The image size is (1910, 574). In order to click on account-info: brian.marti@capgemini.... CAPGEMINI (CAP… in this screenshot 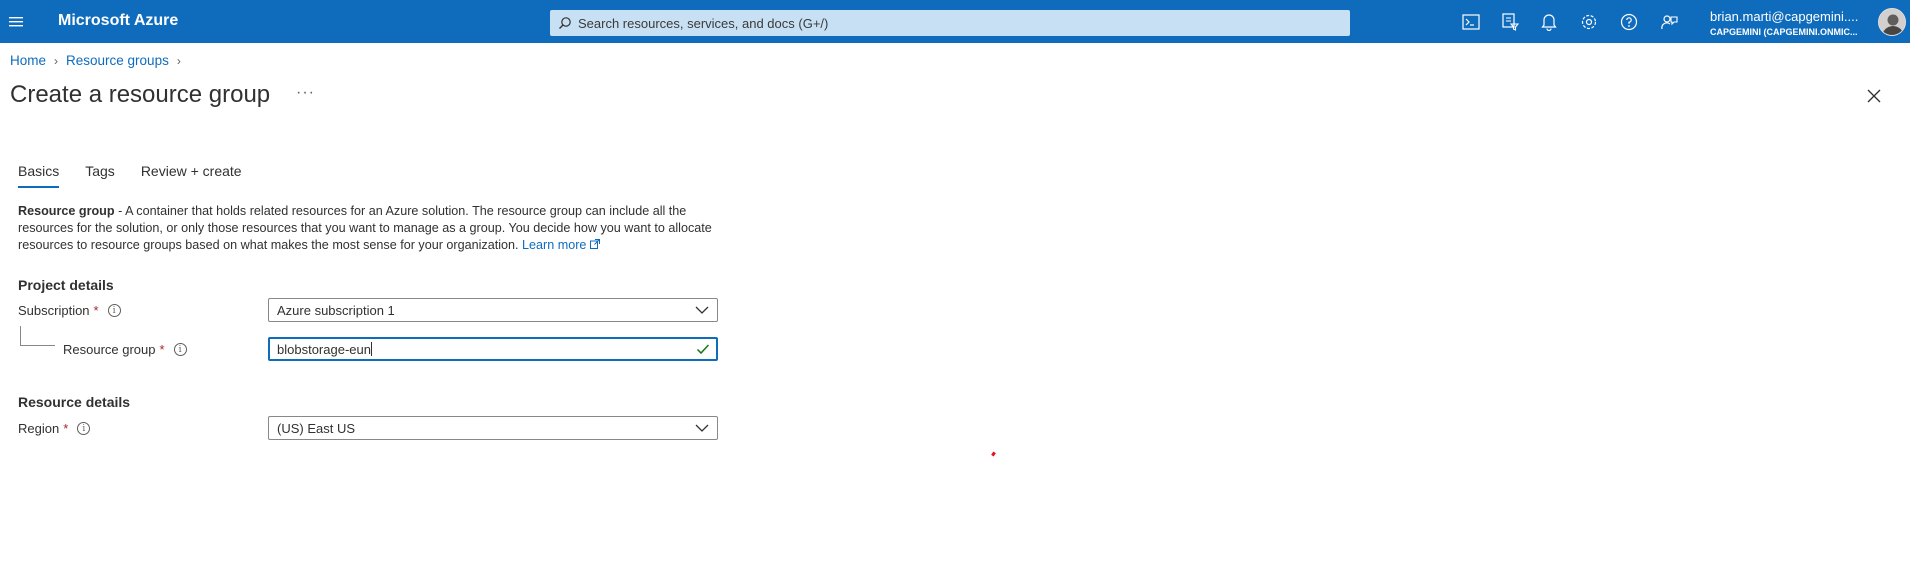, I will do `click(1790, 23)`.